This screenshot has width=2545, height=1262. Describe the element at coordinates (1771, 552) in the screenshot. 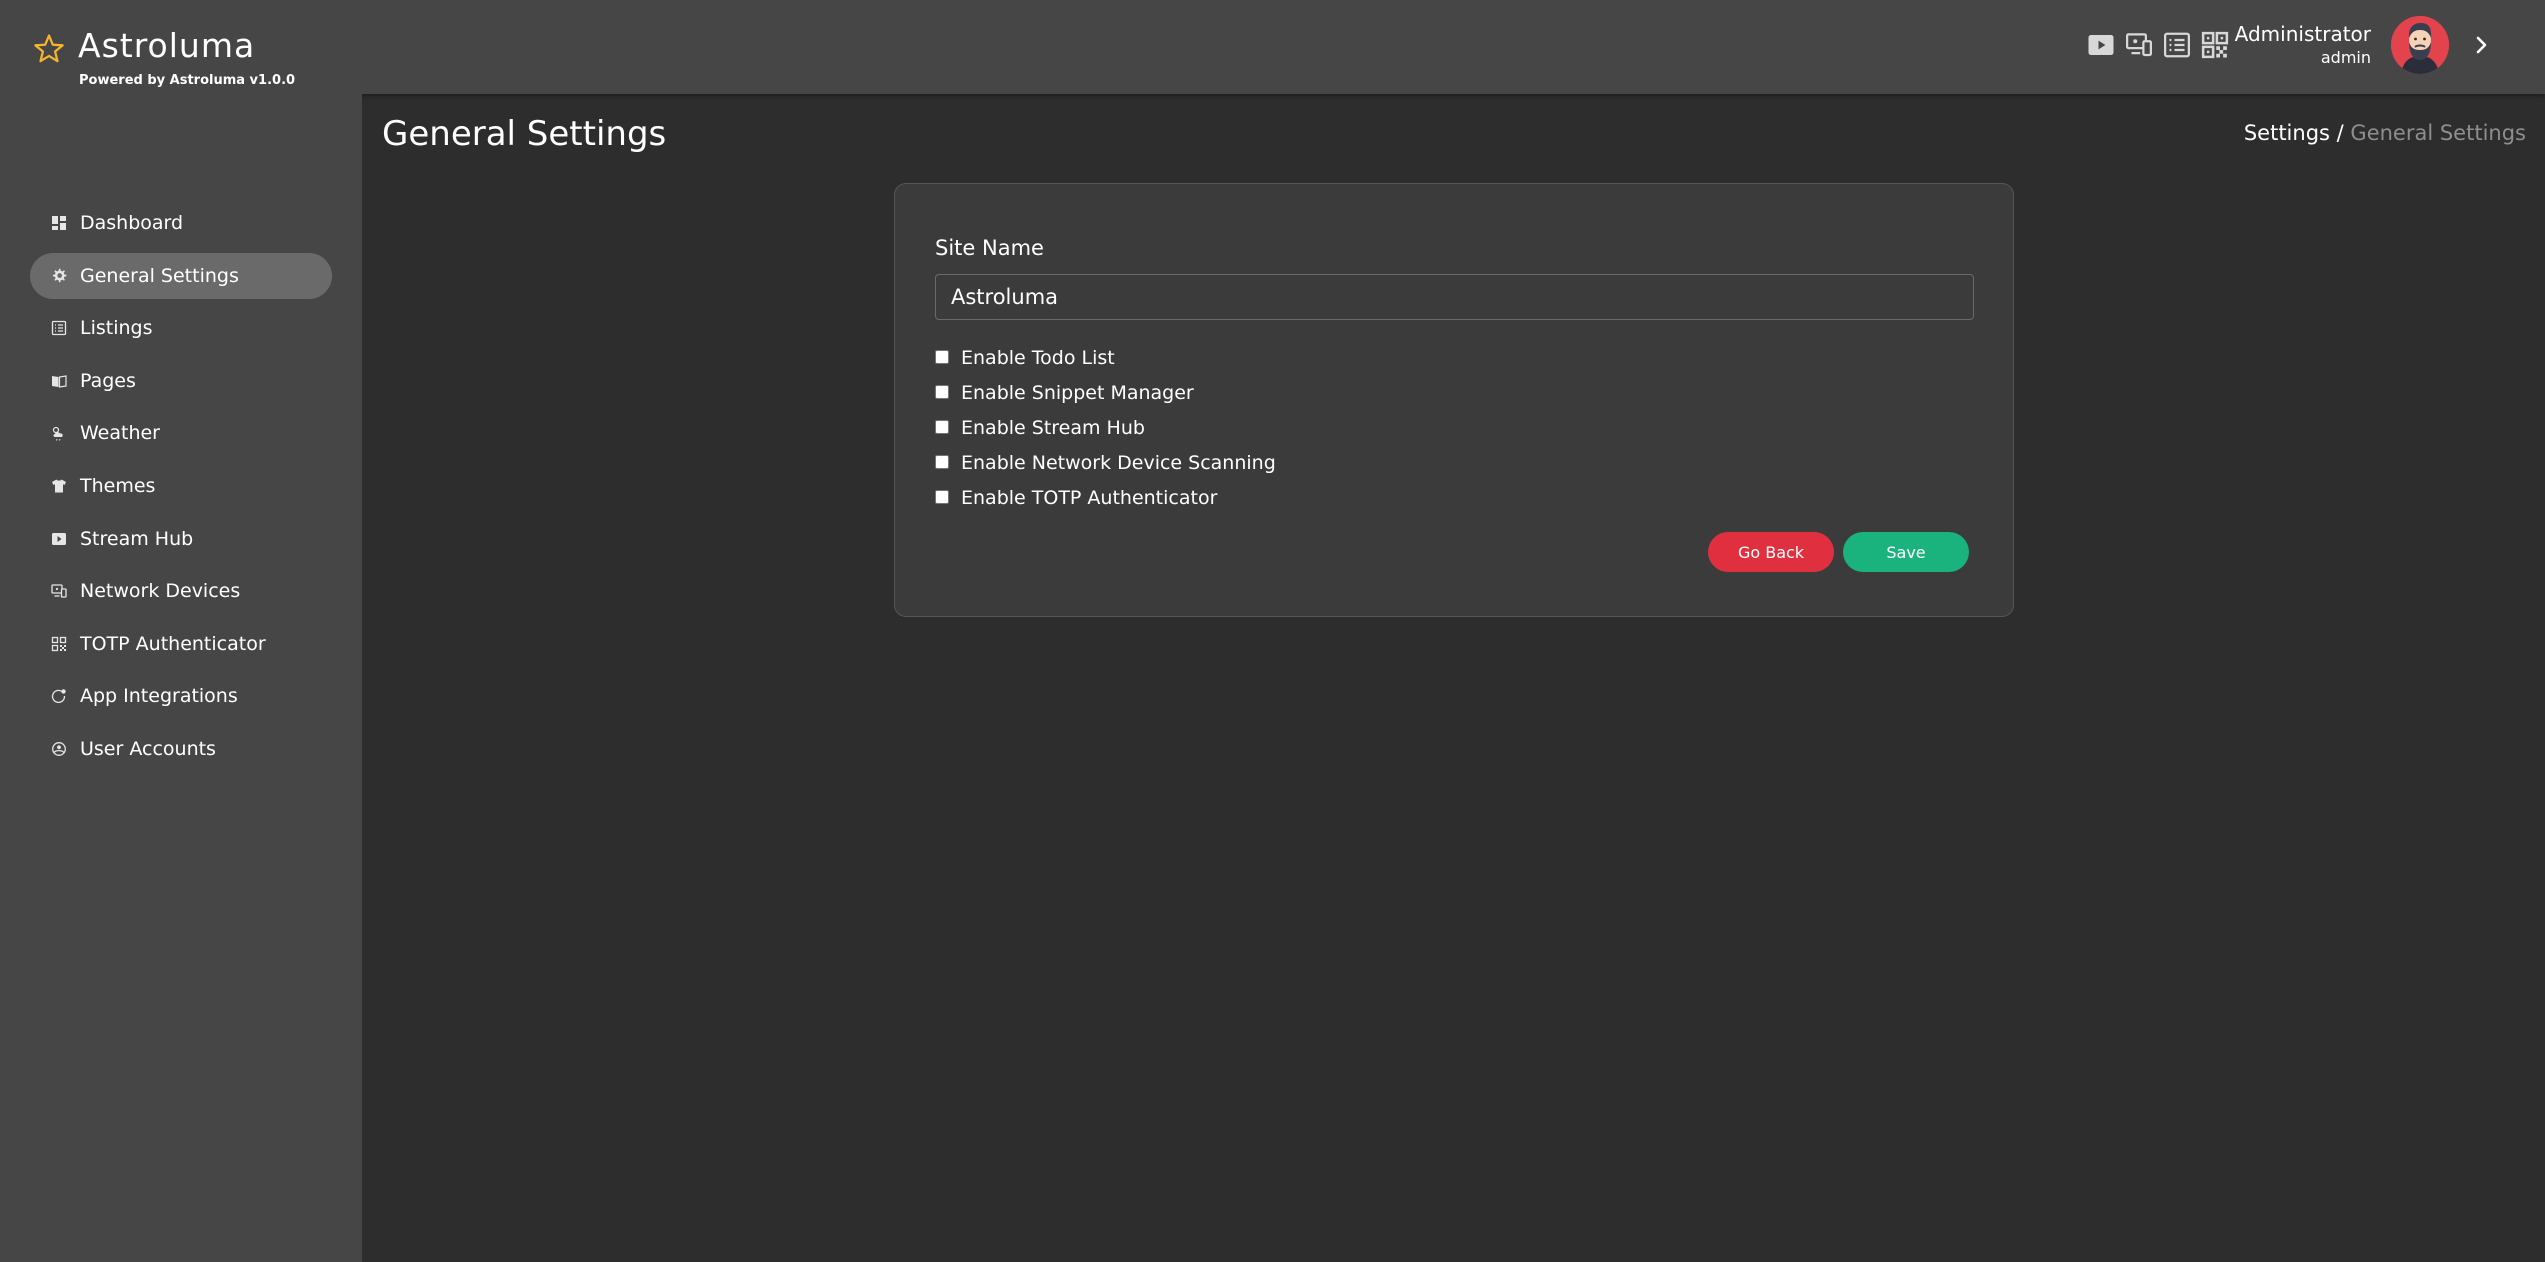

I see `go-back-button: Go Back` at that location.